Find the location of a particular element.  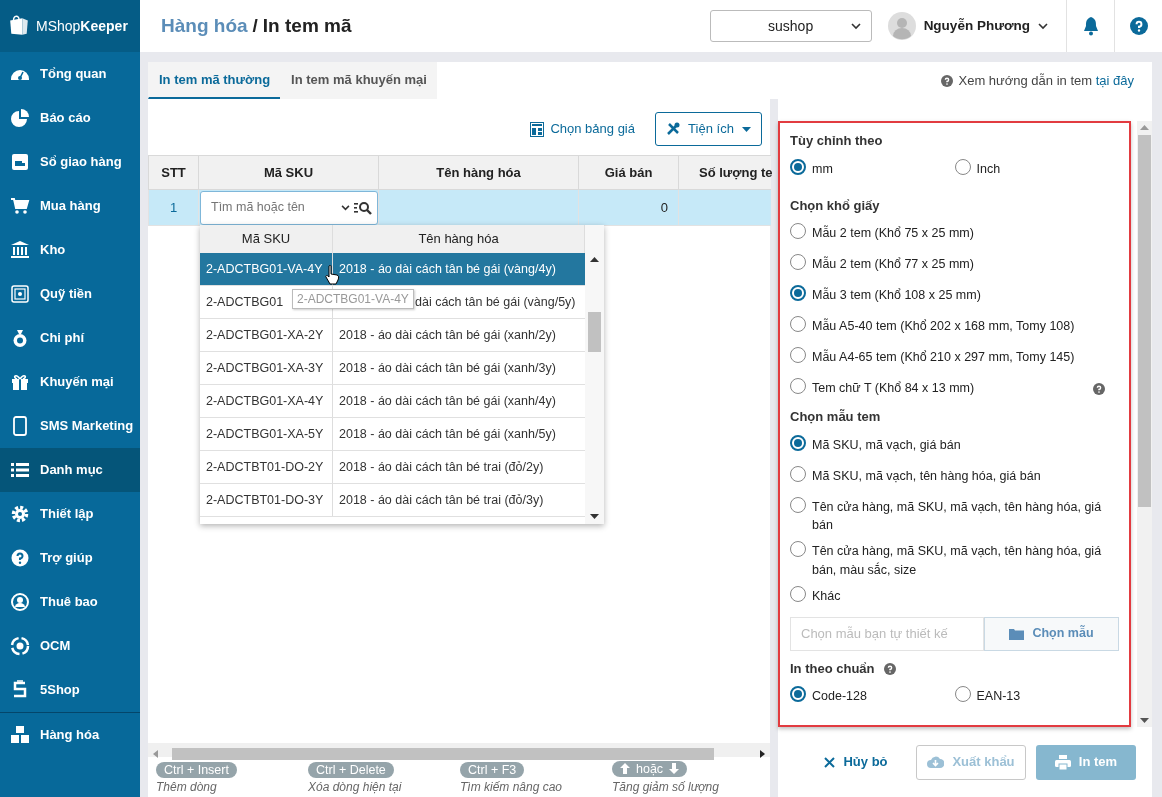

safe-icon is located at coordinates (20, 294).